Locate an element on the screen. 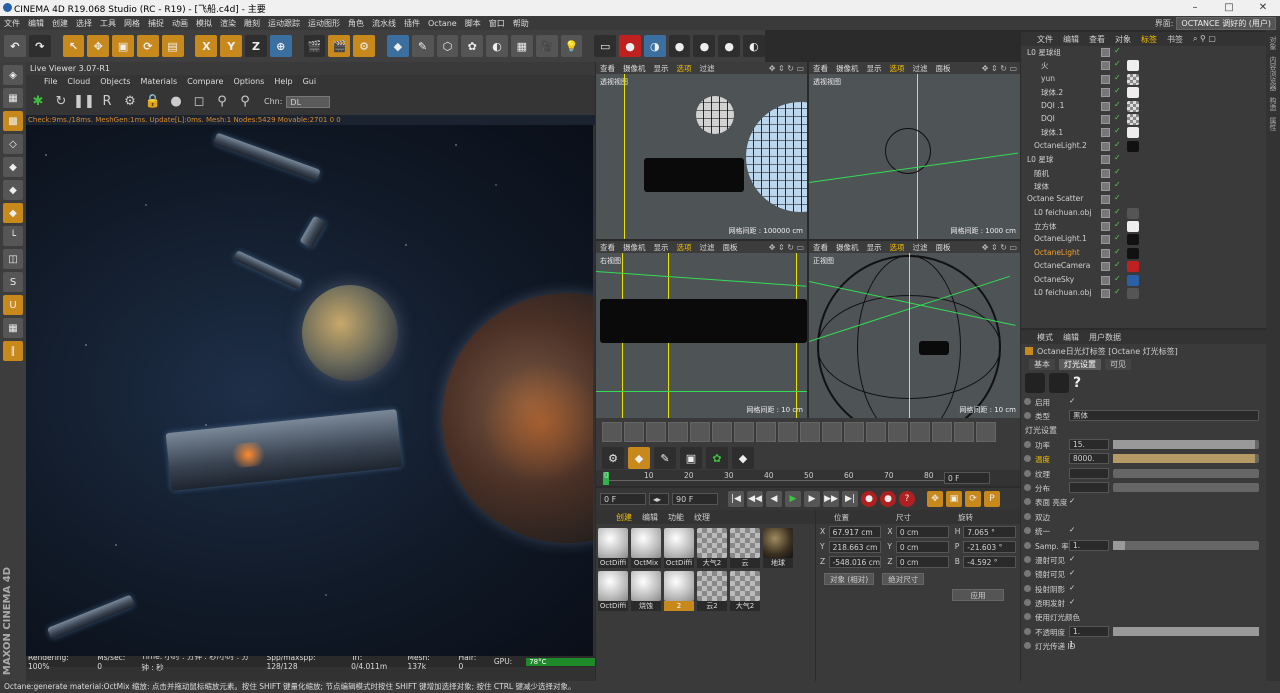 Image resolution: width=1280 pixels, height=693 pixels. snap-icon: S is located at coordinates (13, 282).